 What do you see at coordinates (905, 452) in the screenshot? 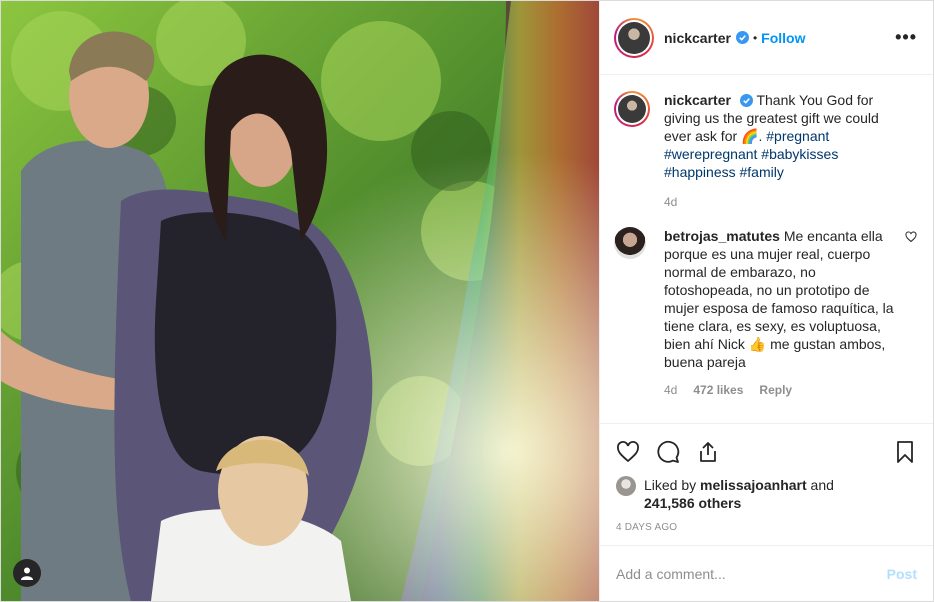
I see `bookmark-icon` at bounding box center [905, 452].